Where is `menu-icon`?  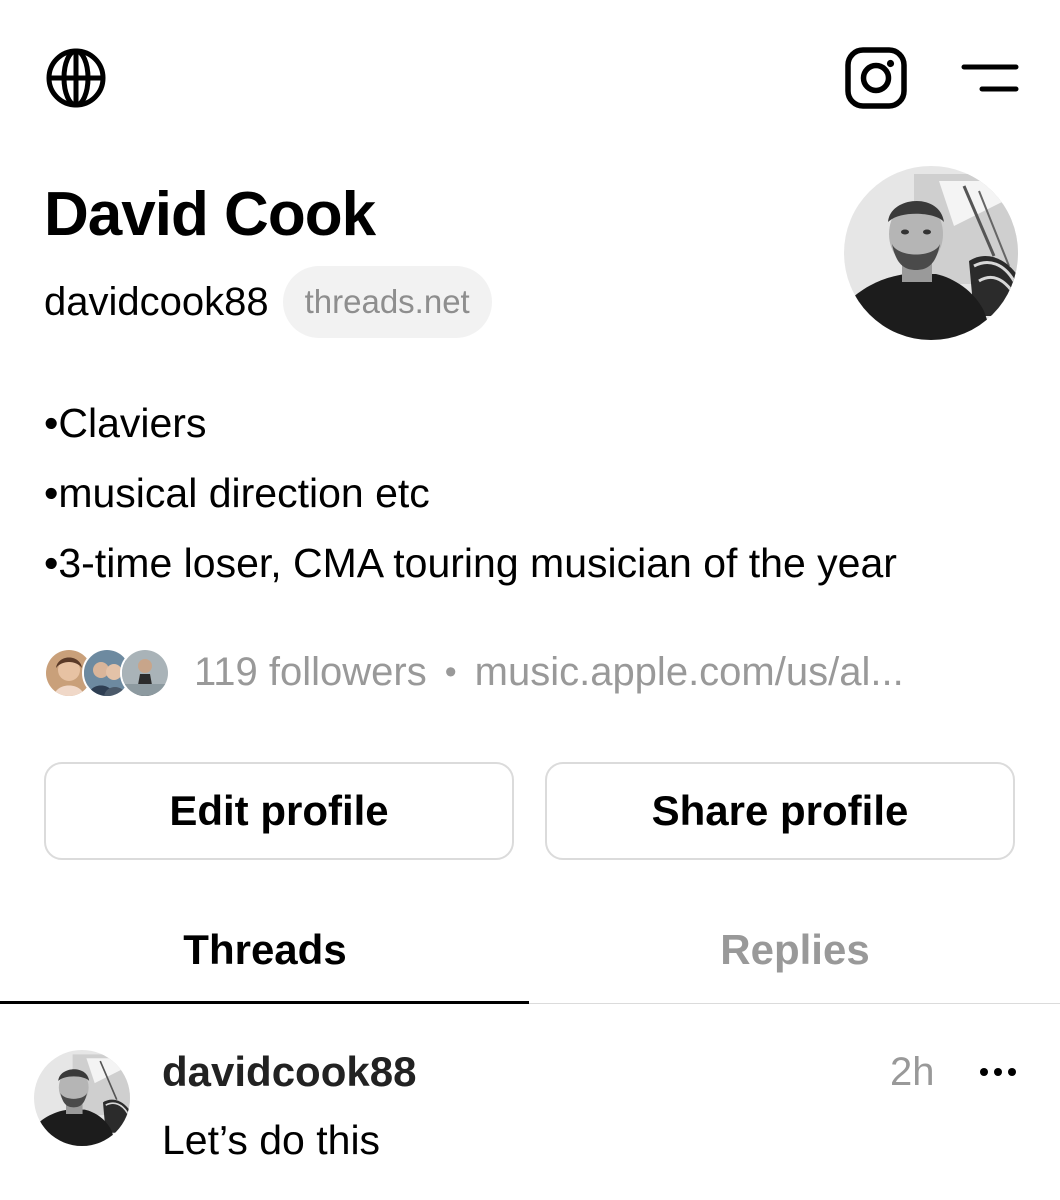
menu-icon is located at coordinates (990, 78).